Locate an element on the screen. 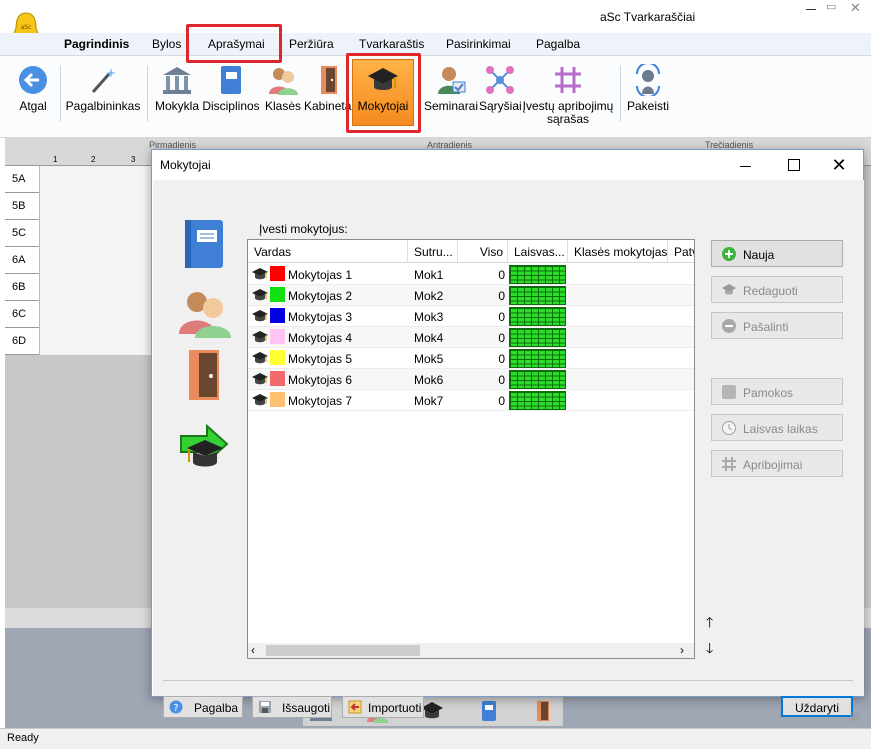 The height and width of the screenshot is (749, 871). students-icon is located at coordinates (205, 312).